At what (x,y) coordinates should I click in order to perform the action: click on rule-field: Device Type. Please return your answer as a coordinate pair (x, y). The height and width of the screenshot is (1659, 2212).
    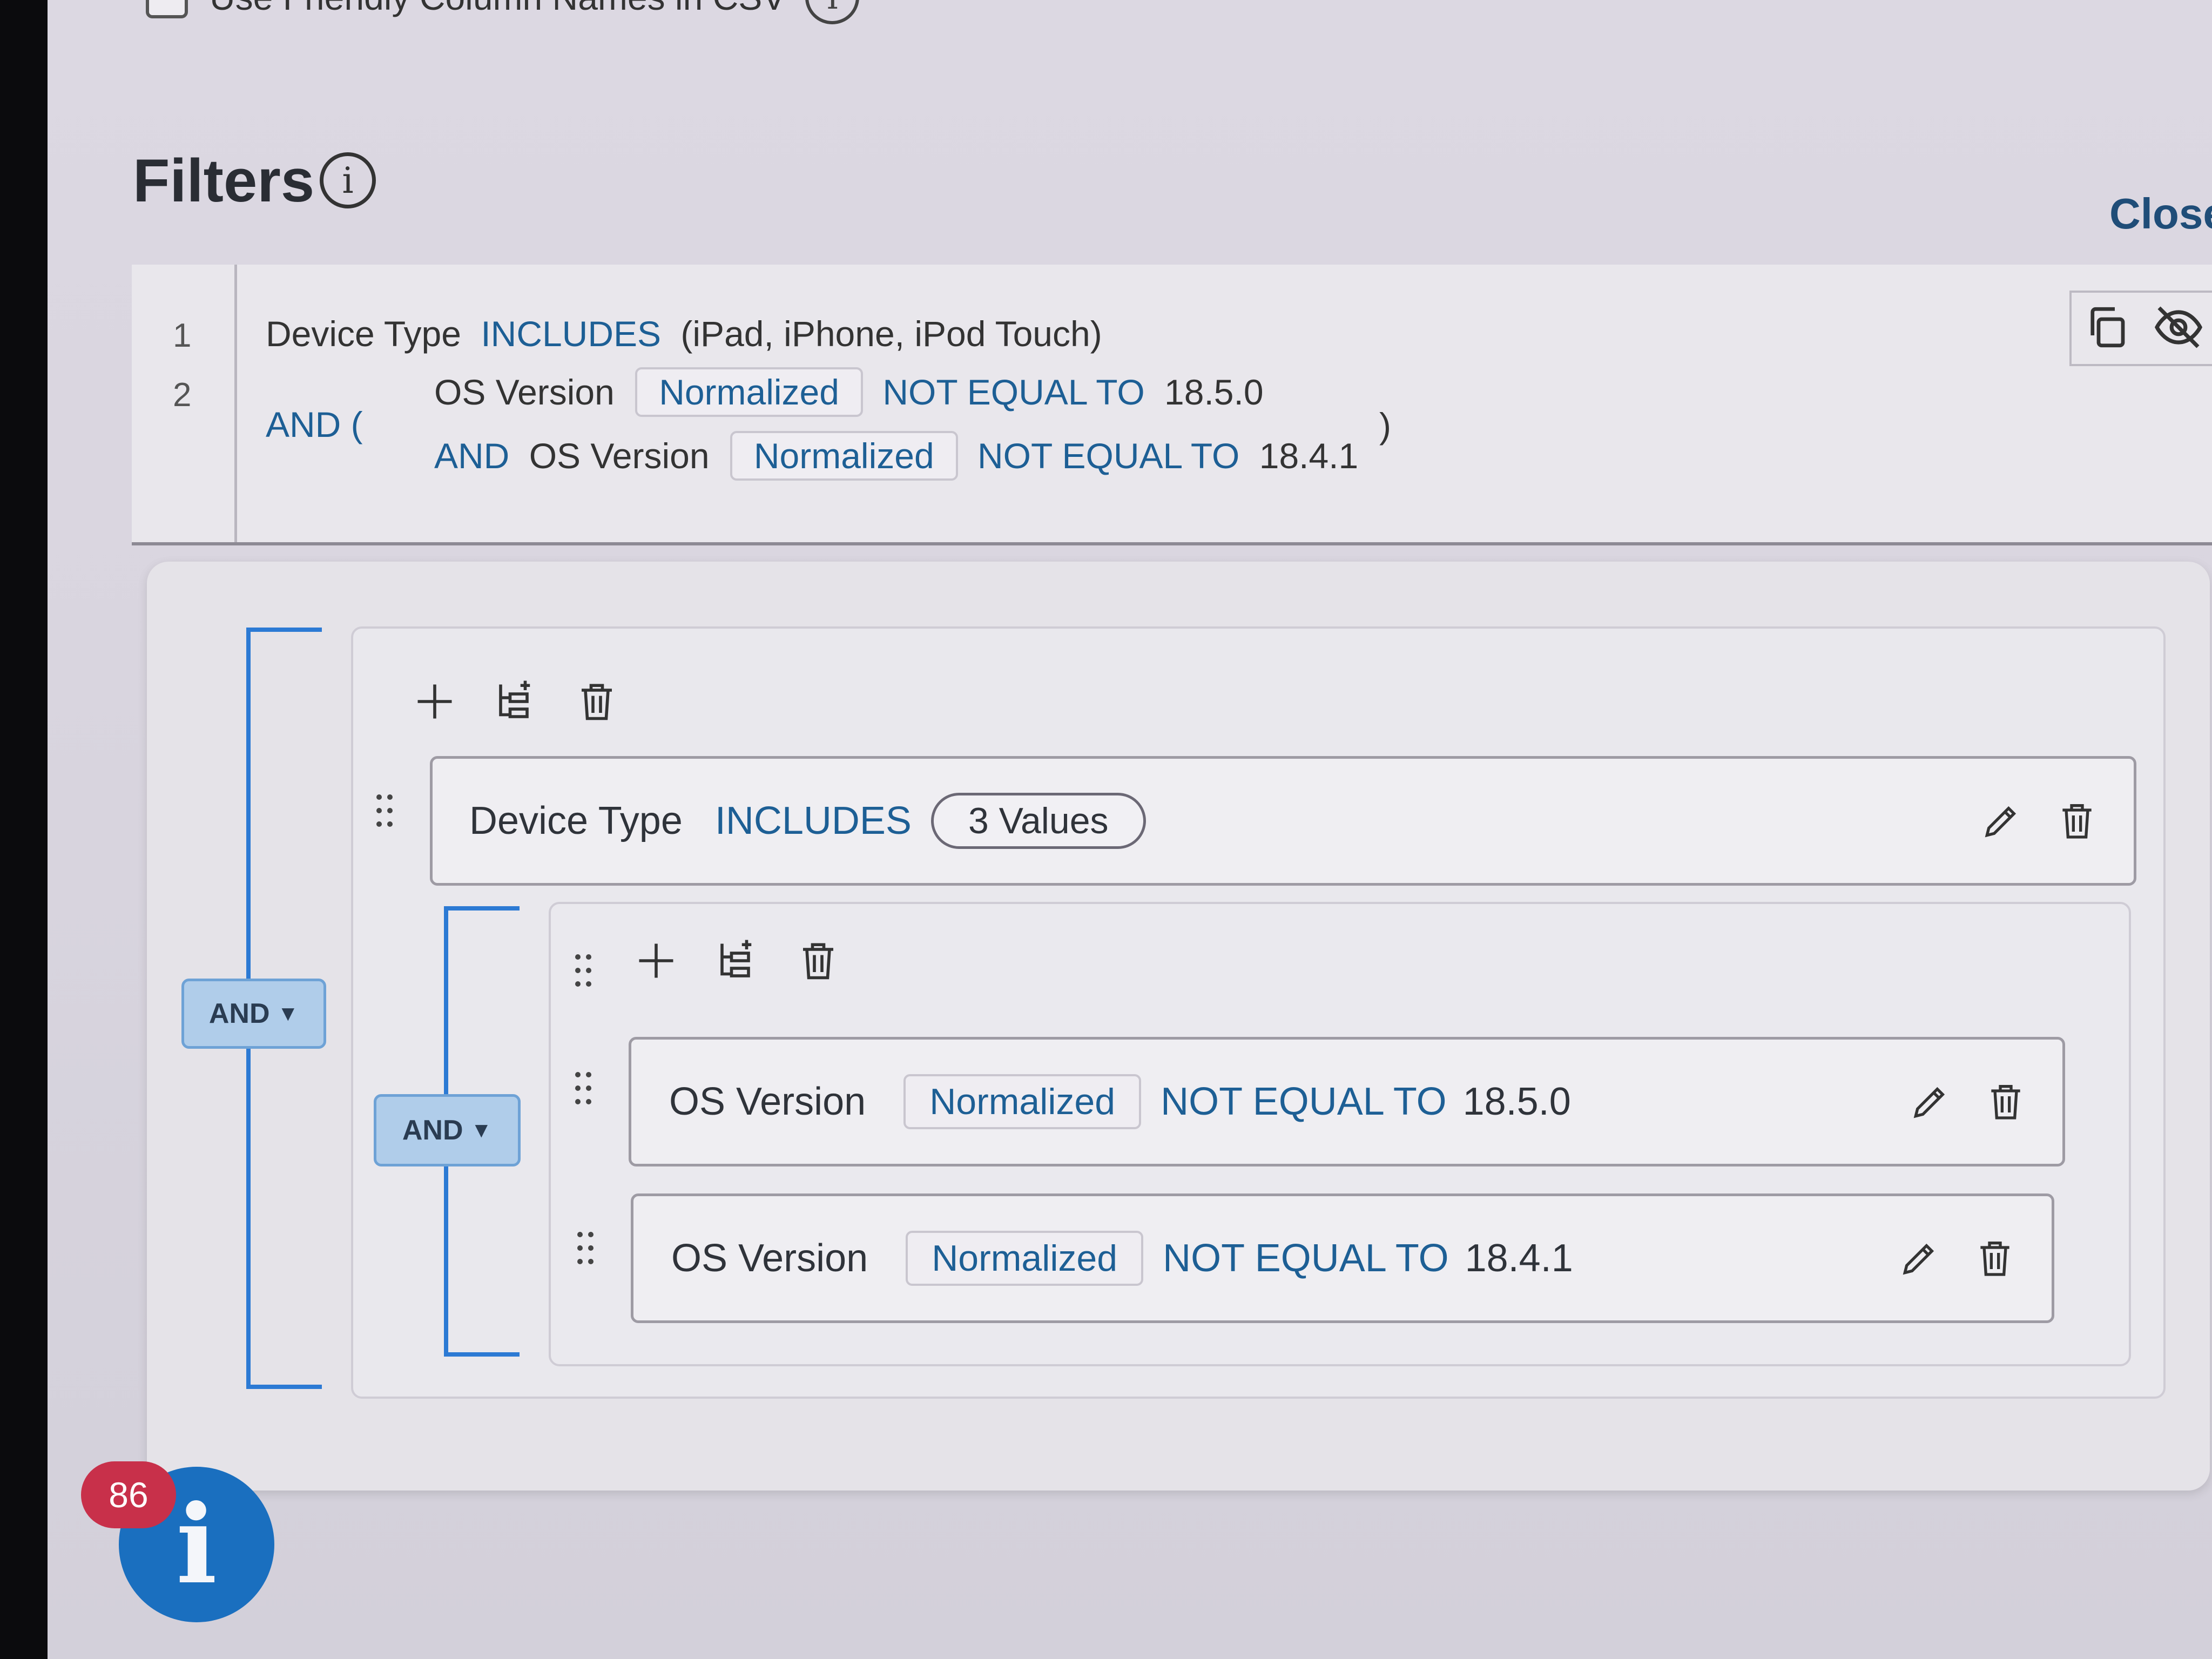
    Looking at the image, I should click on (576, 820).